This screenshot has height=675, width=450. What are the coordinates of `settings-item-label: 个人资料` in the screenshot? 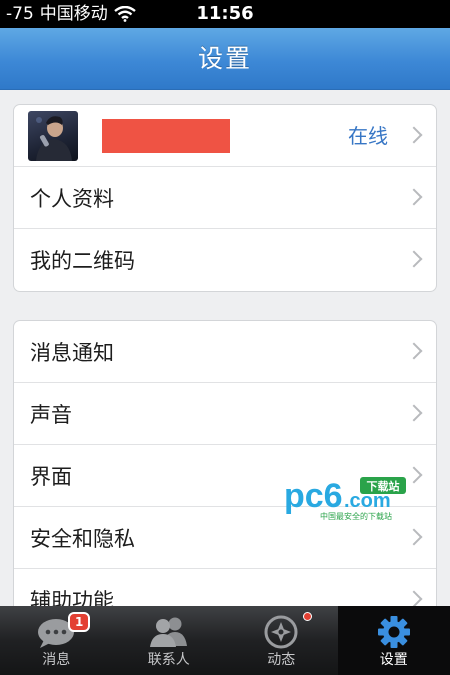 It's located at (72, 198).